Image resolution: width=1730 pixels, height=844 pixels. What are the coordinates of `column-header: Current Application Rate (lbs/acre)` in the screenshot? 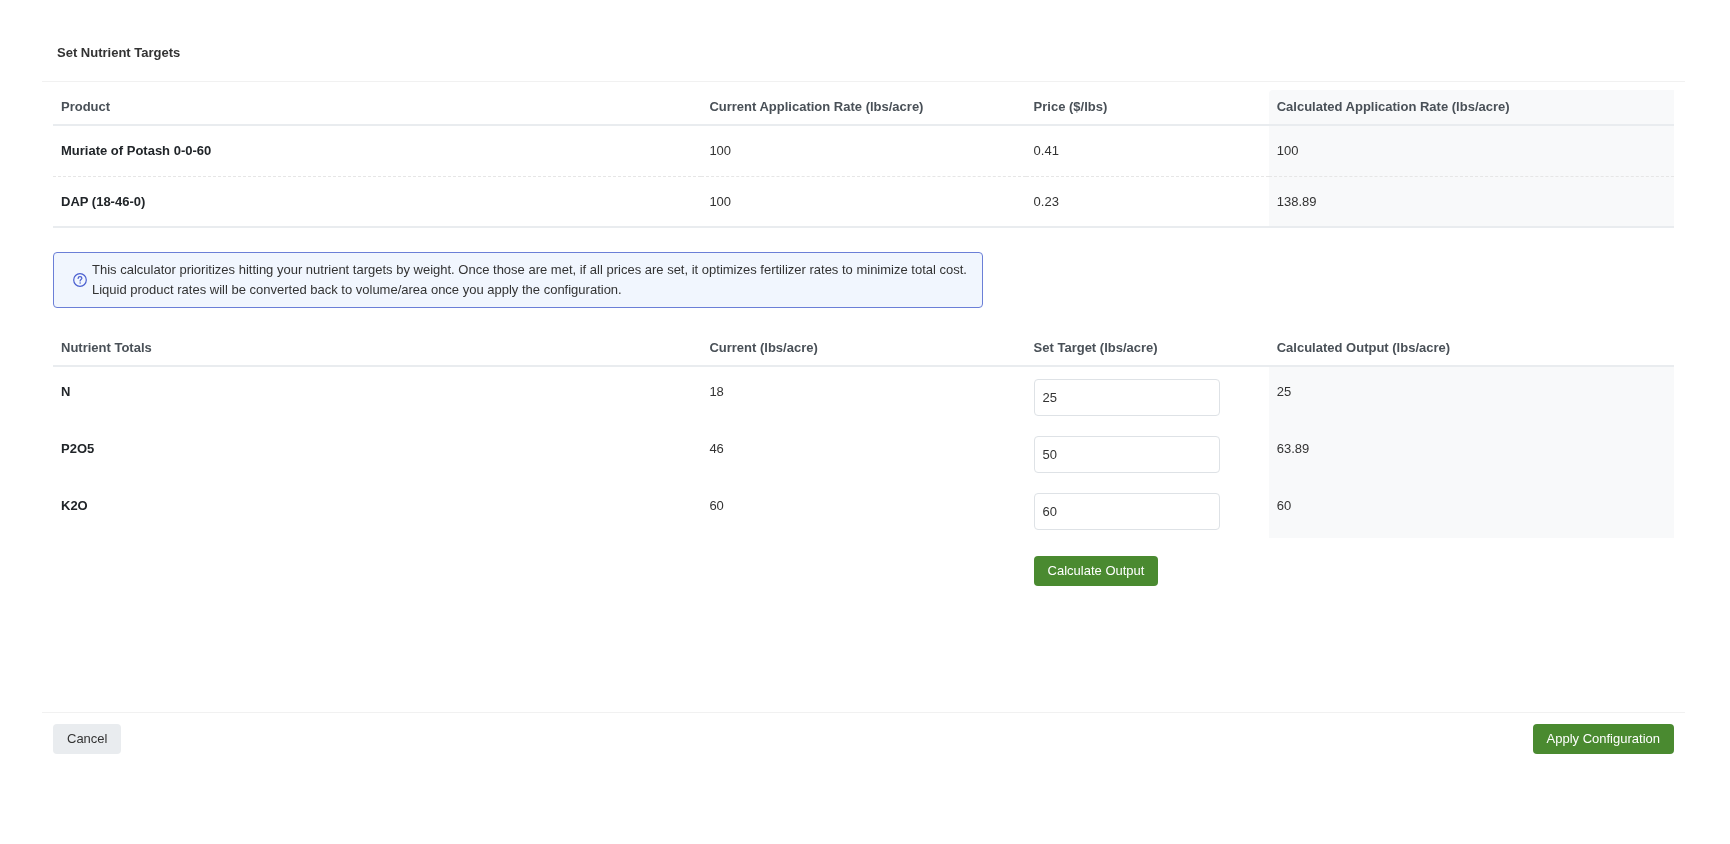 It's located at (816, 107).